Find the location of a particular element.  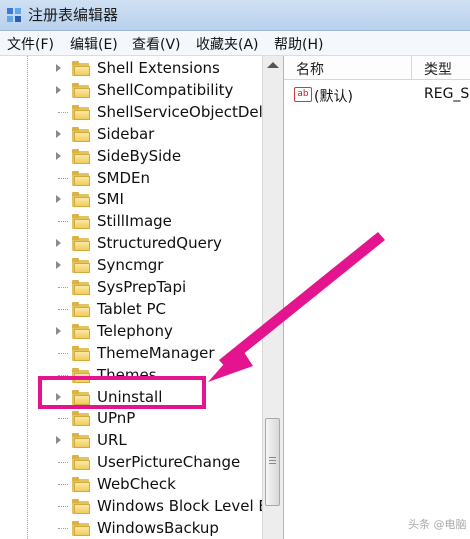

tree-item: SMI is located at coordinates (131, 199).